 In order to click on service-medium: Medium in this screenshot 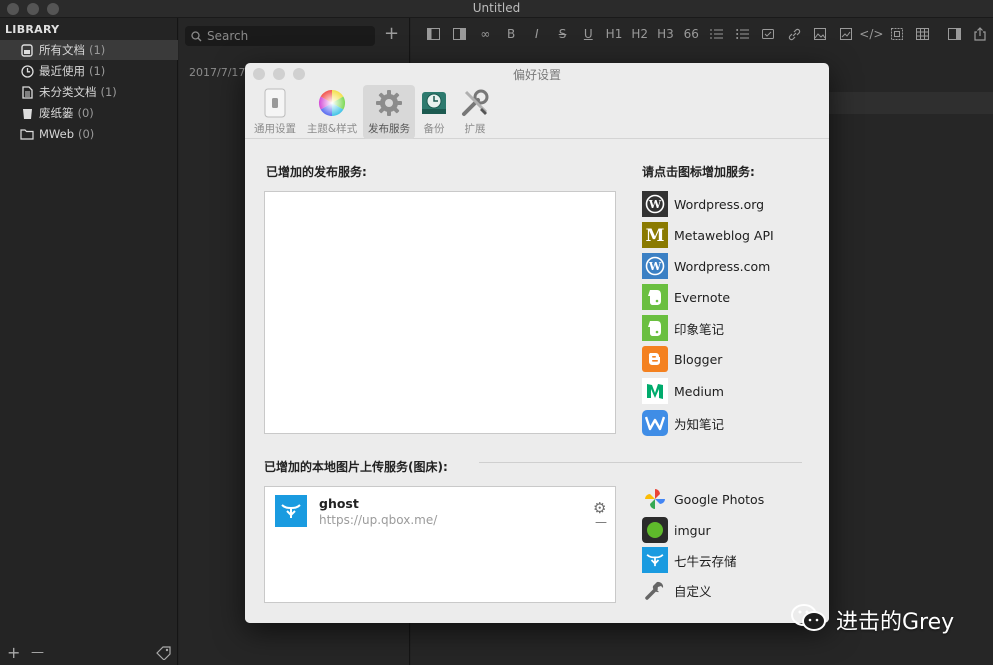, I will do `click(683, 391)`.